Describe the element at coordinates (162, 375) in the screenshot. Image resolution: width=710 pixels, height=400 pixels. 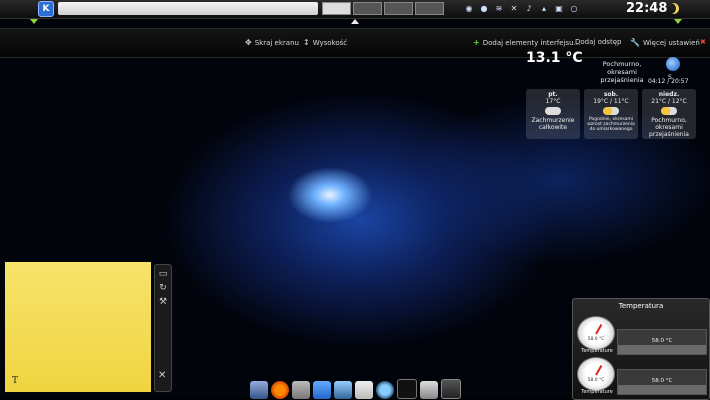
I see `close-widget-icon: ✕` at that location.